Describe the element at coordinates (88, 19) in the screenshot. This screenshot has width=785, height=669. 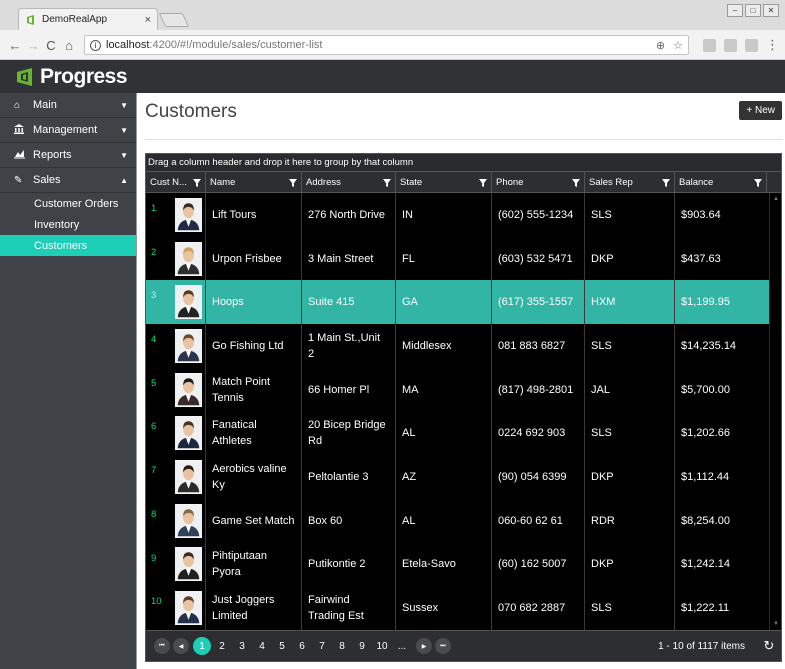
I see `browser-tab: DemoRealApp ×` at that location.